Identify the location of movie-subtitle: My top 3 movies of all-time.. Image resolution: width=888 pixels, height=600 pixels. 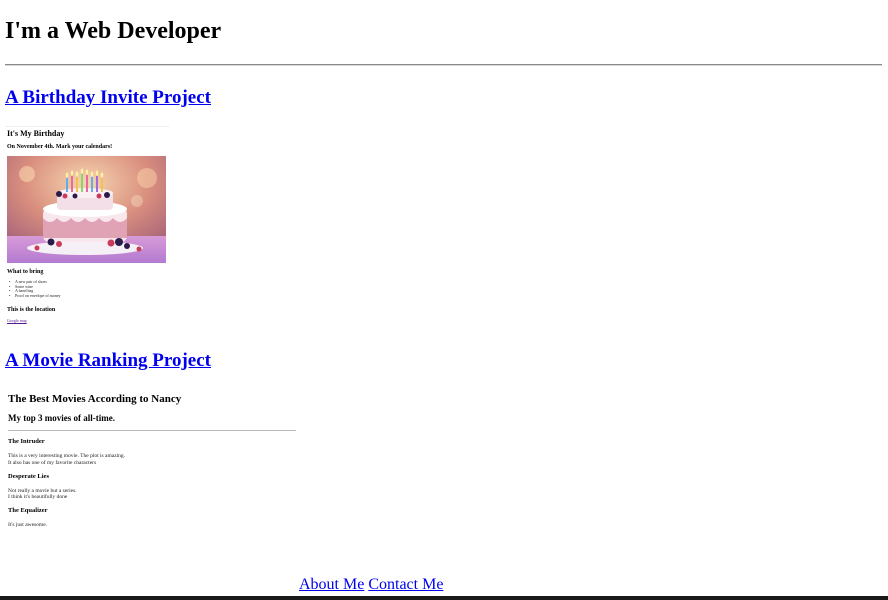
(61, 418).